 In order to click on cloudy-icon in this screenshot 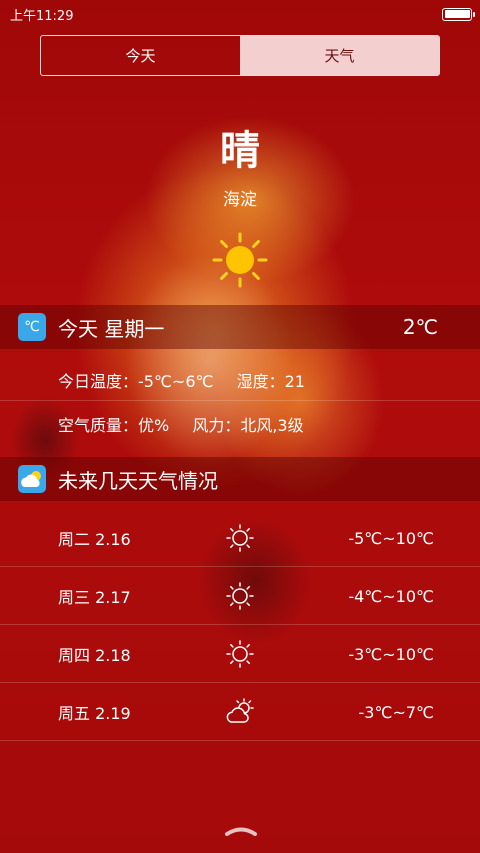, I will do `click(240, 710)`.